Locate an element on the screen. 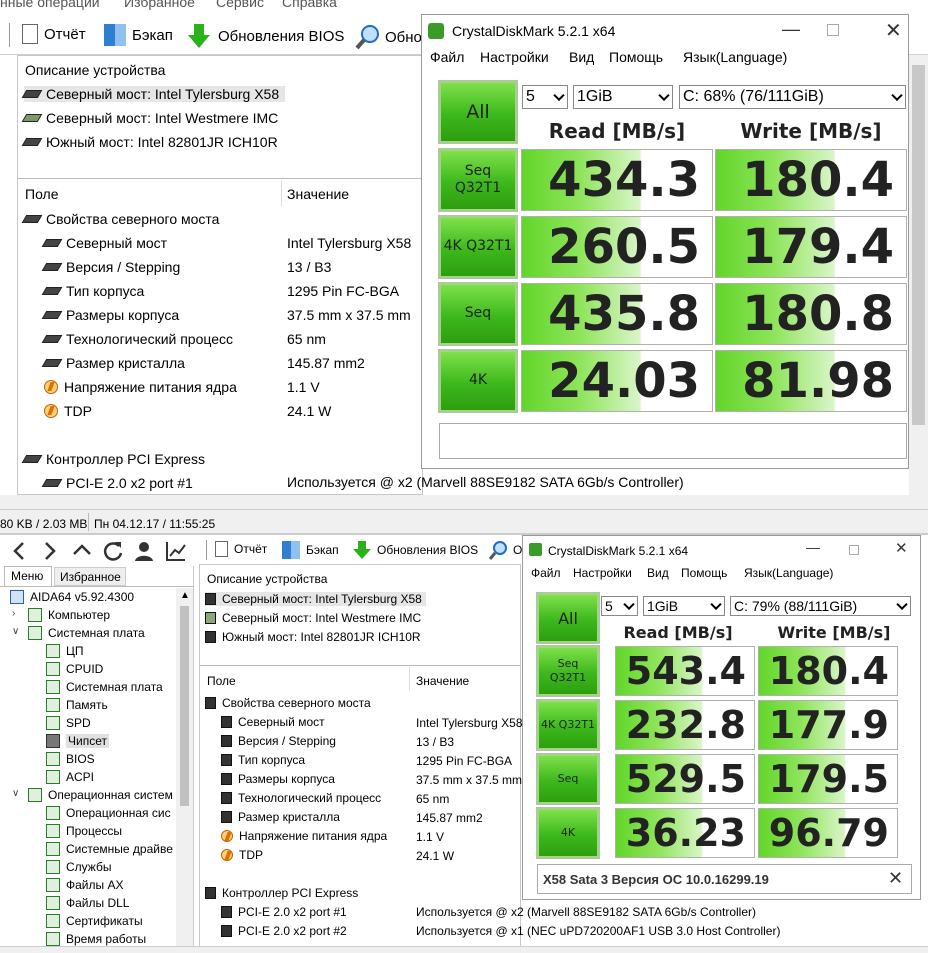 The image size is (928, 953). tab-favorites: Избранное is located at coordinates (90, 576).